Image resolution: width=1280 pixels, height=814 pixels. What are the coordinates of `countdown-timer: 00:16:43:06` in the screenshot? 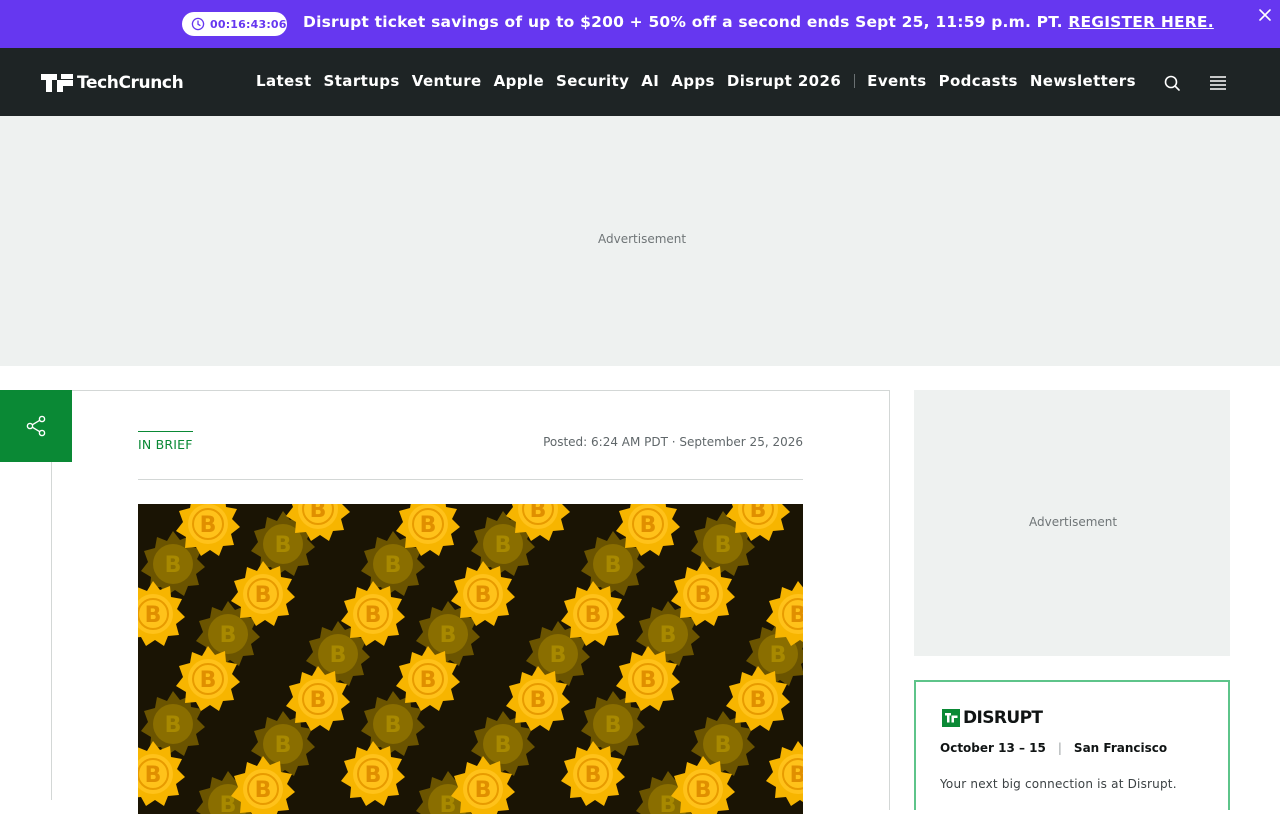 It's located at (234, 24).